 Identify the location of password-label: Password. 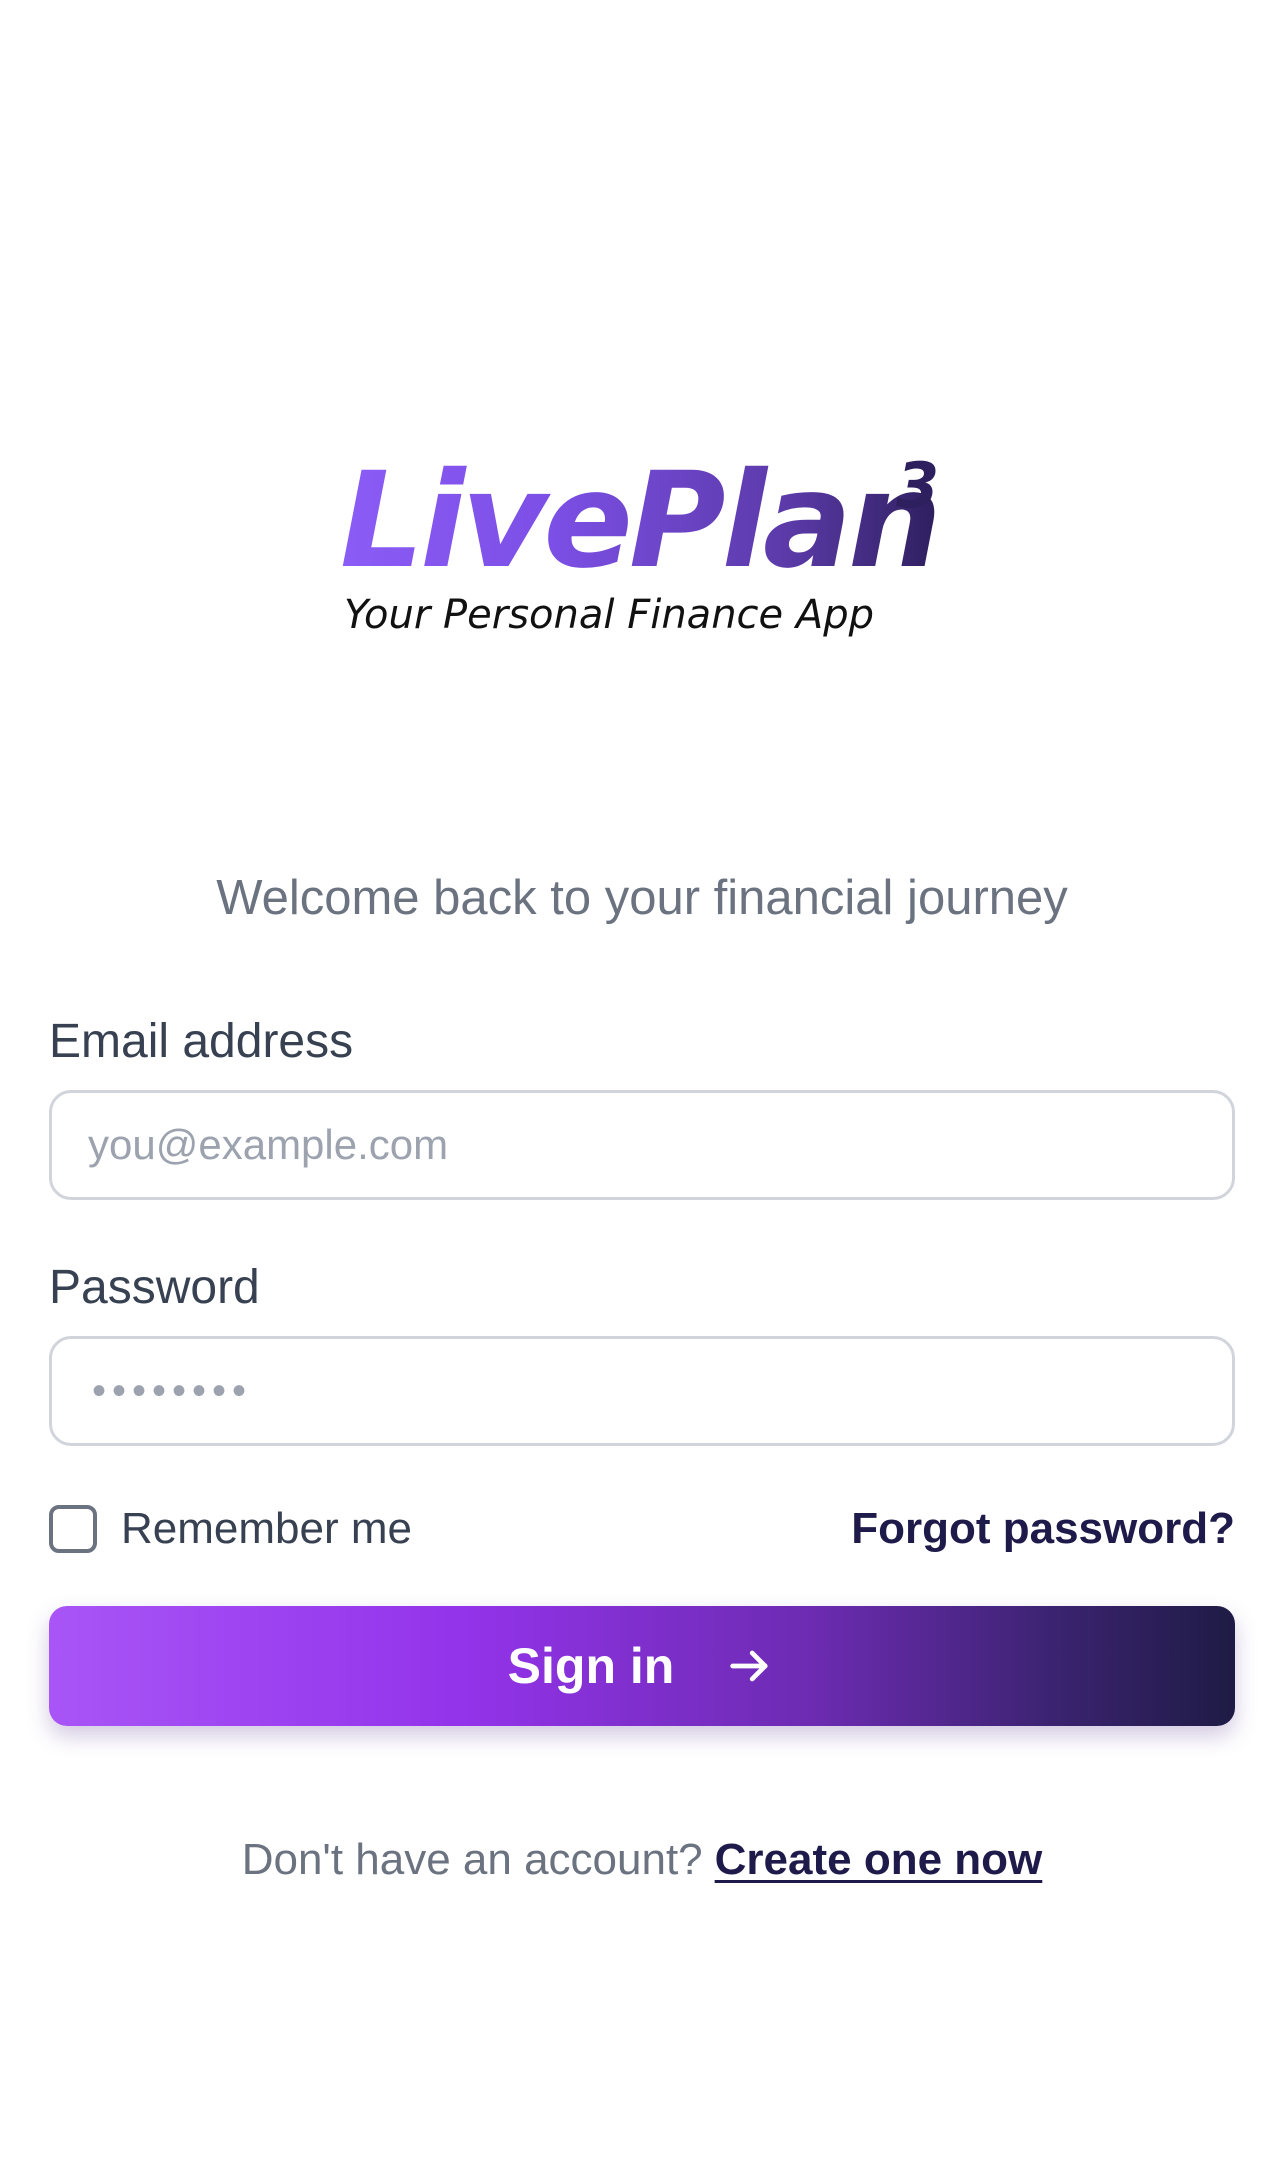
(154, 1287).